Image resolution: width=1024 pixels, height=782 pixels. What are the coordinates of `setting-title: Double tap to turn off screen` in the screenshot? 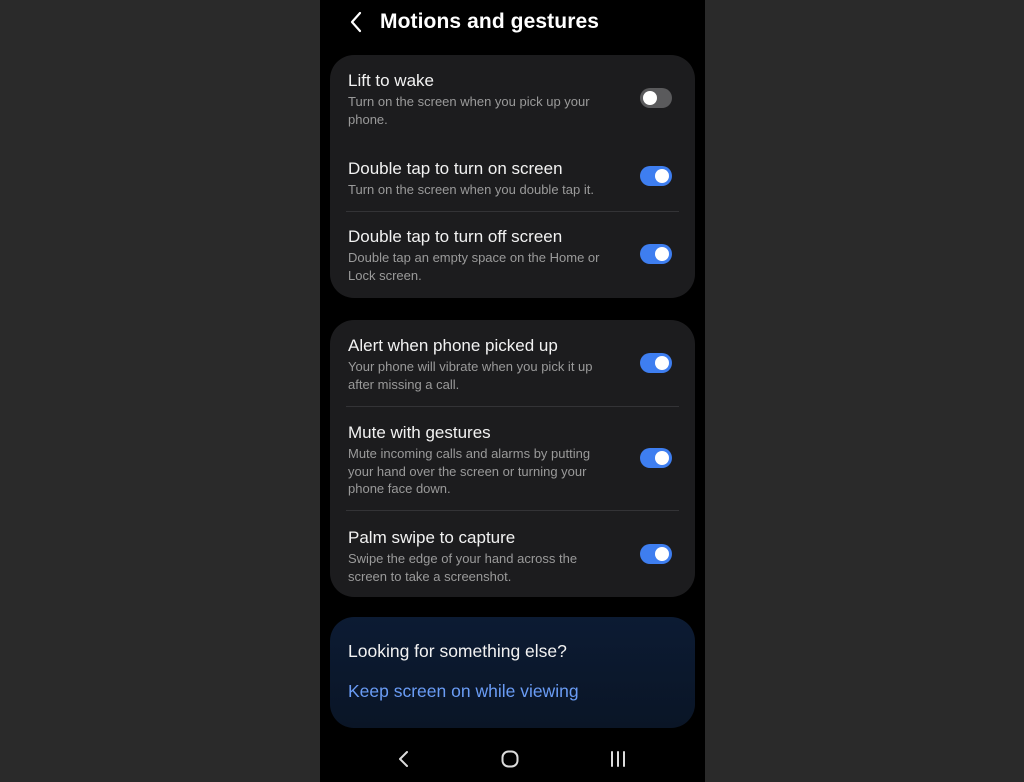 It's located at (455, 236).